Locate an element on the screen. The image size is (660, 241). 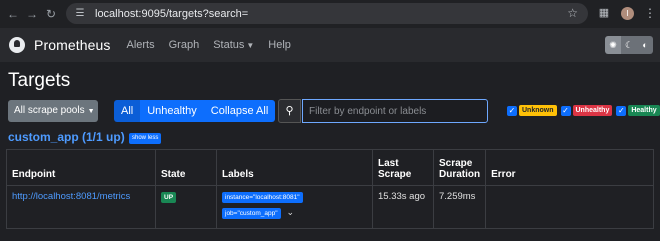
label-job-badge: job="custom_app" is located at coordinates (251, 213).